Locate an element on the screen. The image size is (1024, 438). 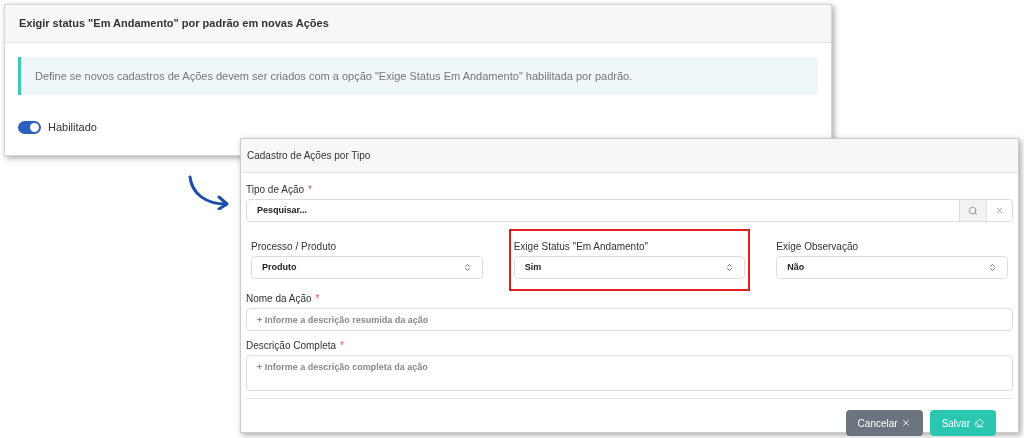
search-button is located at coordinates (972, 210).